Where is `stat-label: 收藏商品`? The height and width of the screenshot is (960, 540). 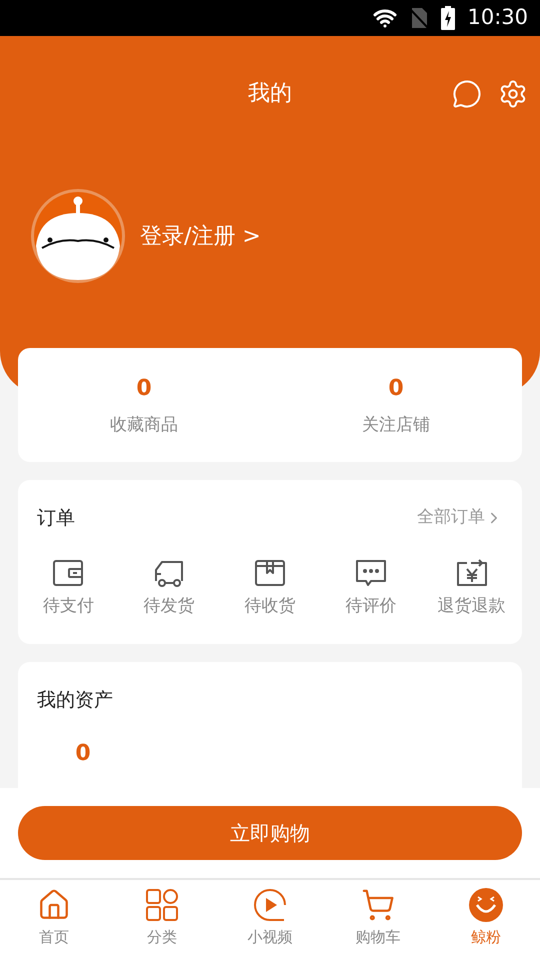 stat-label: 收藏商品 is located at coordinates (144, 425).